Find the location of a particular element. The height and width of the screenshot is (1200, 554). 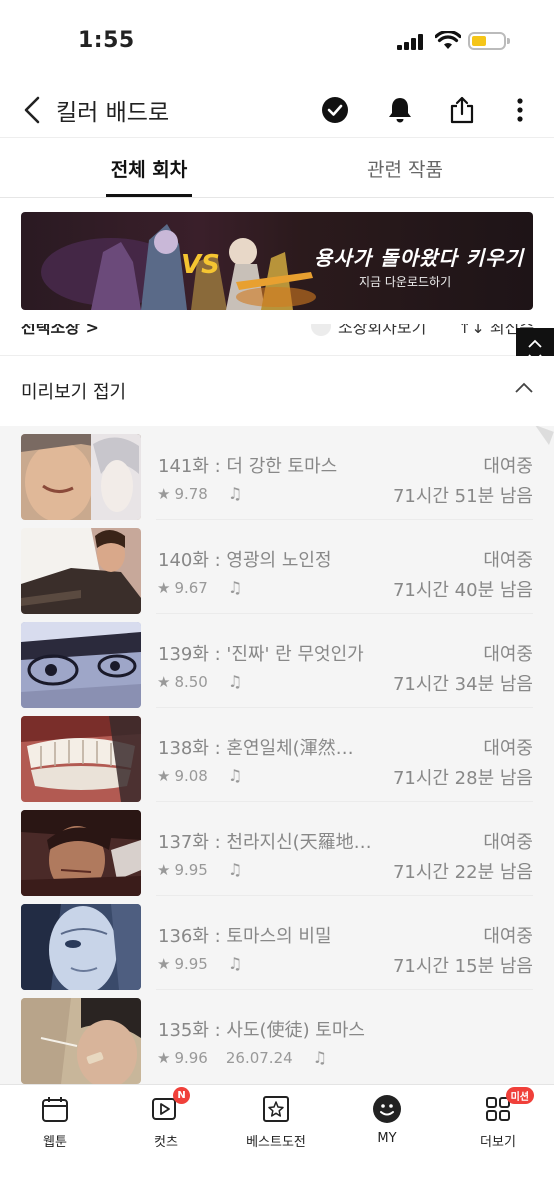

grid-icon: 미션 is located at coordinates (508, 1106).